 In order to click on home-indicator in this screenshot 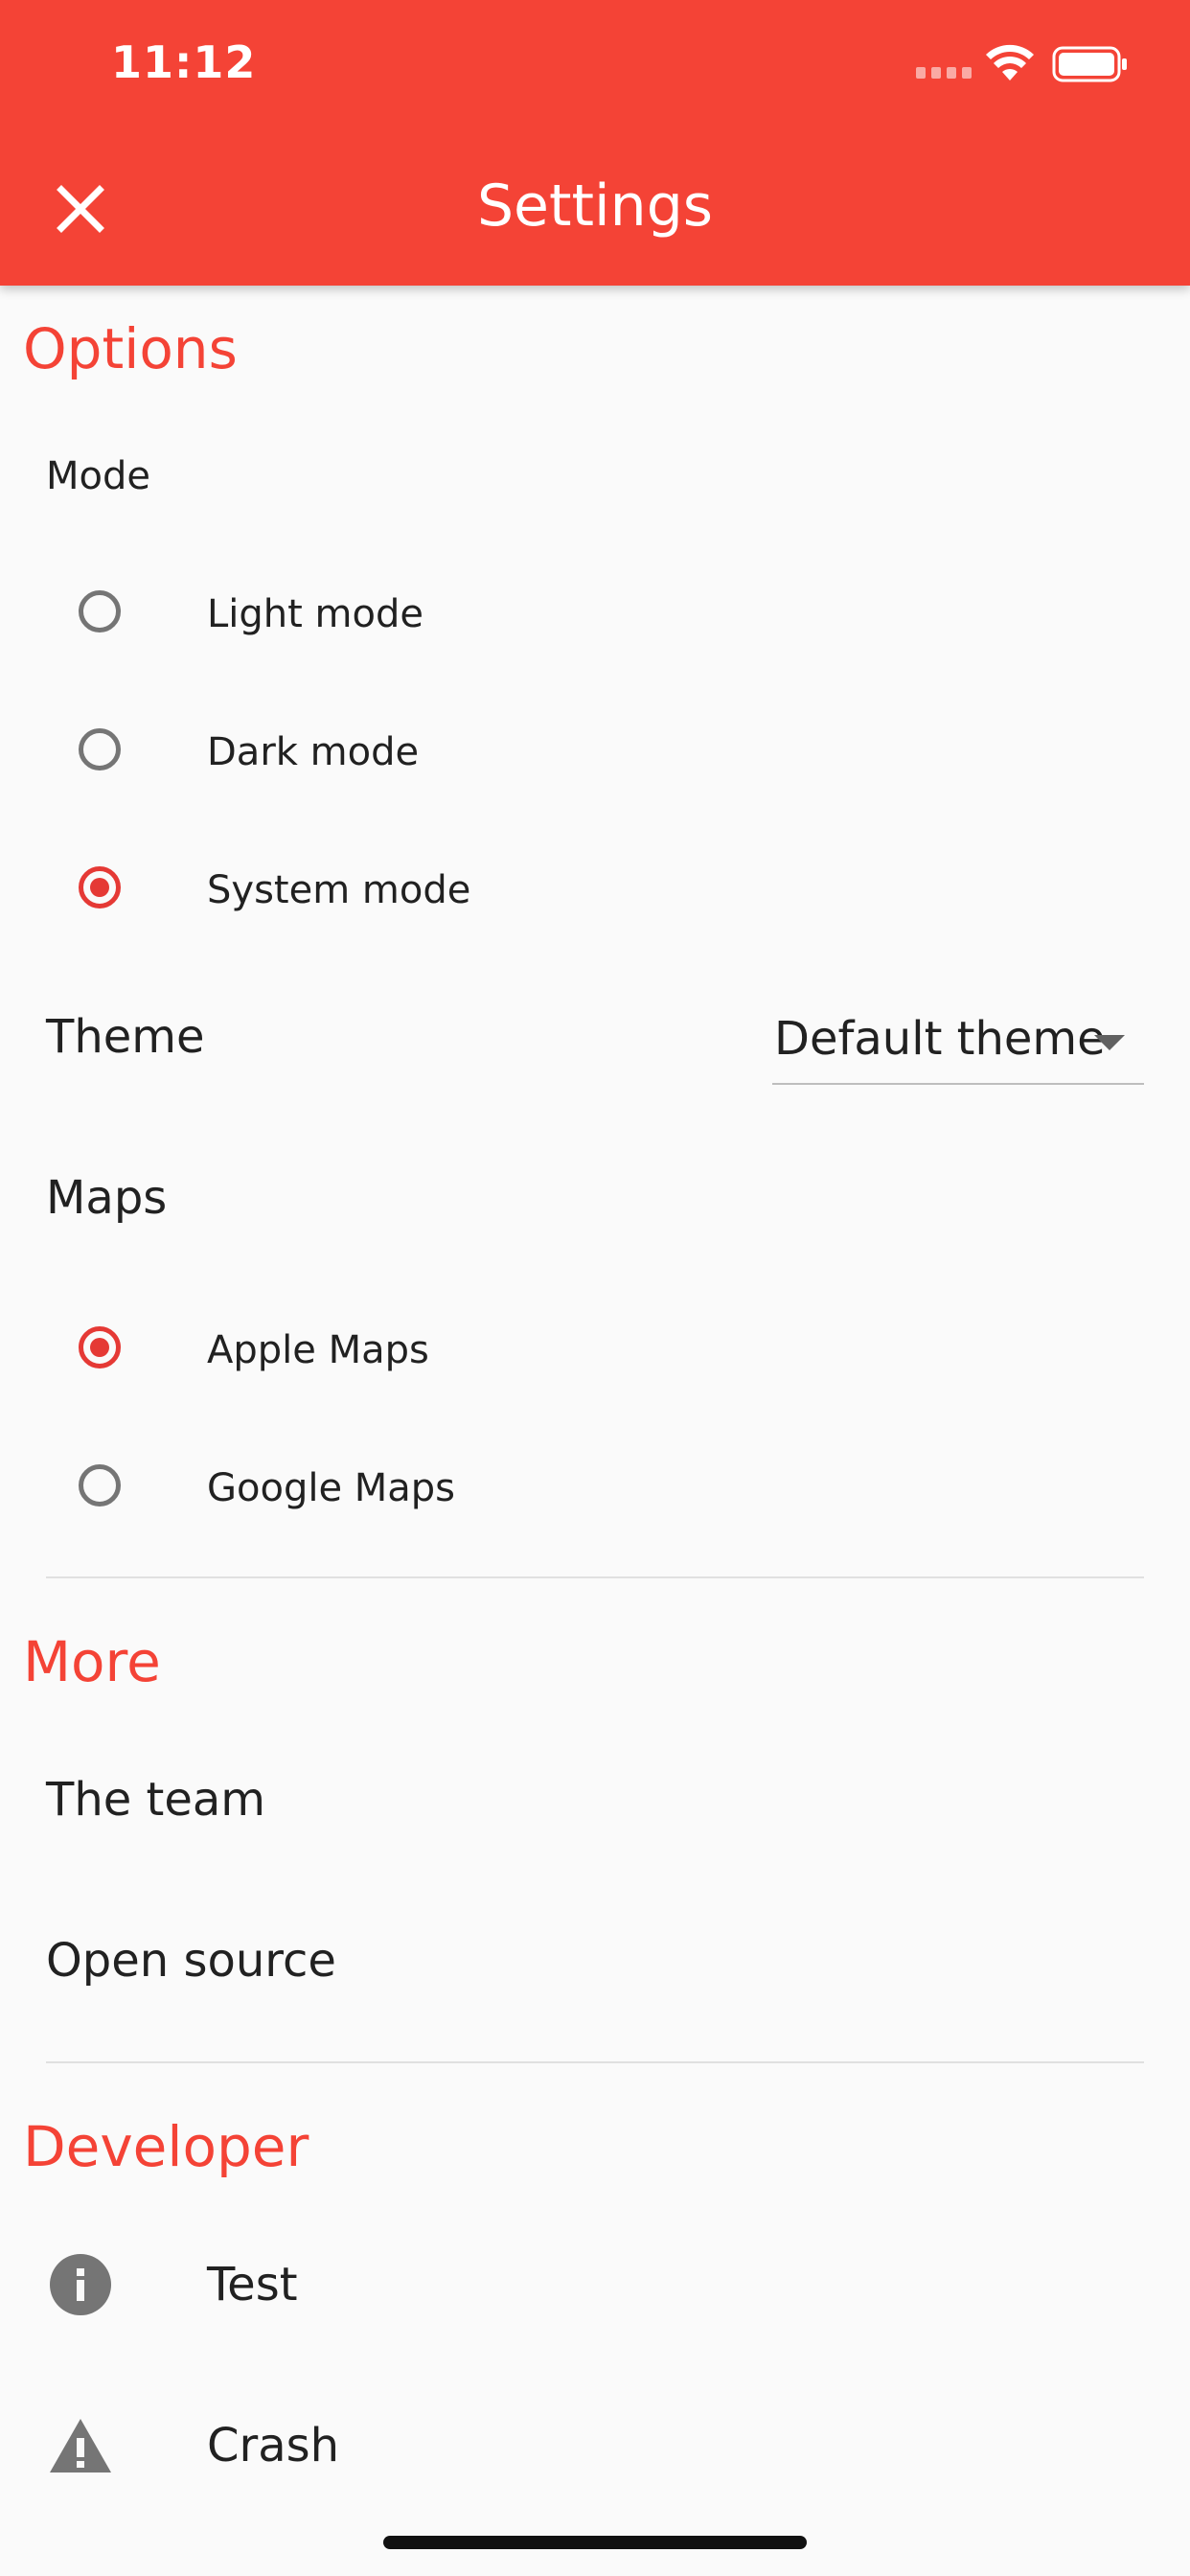, I will do `click(595, 2542)`.